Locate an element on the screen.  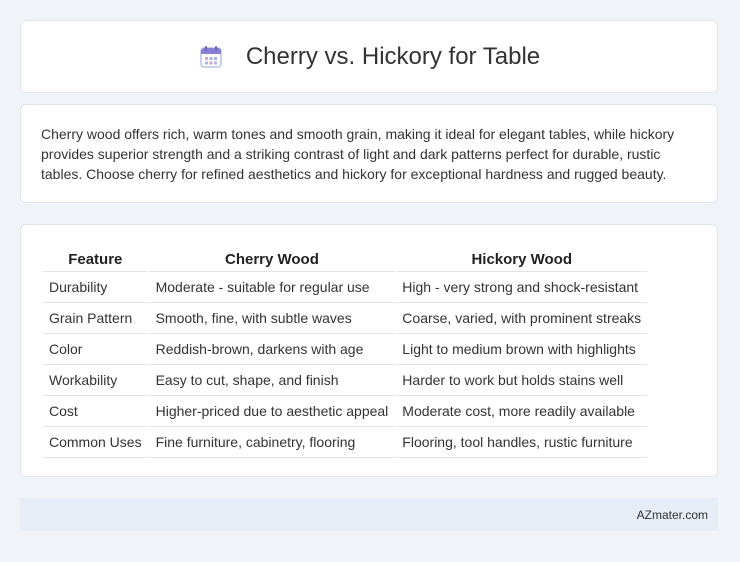
calendar-icon is located at coordinates (211, 57).